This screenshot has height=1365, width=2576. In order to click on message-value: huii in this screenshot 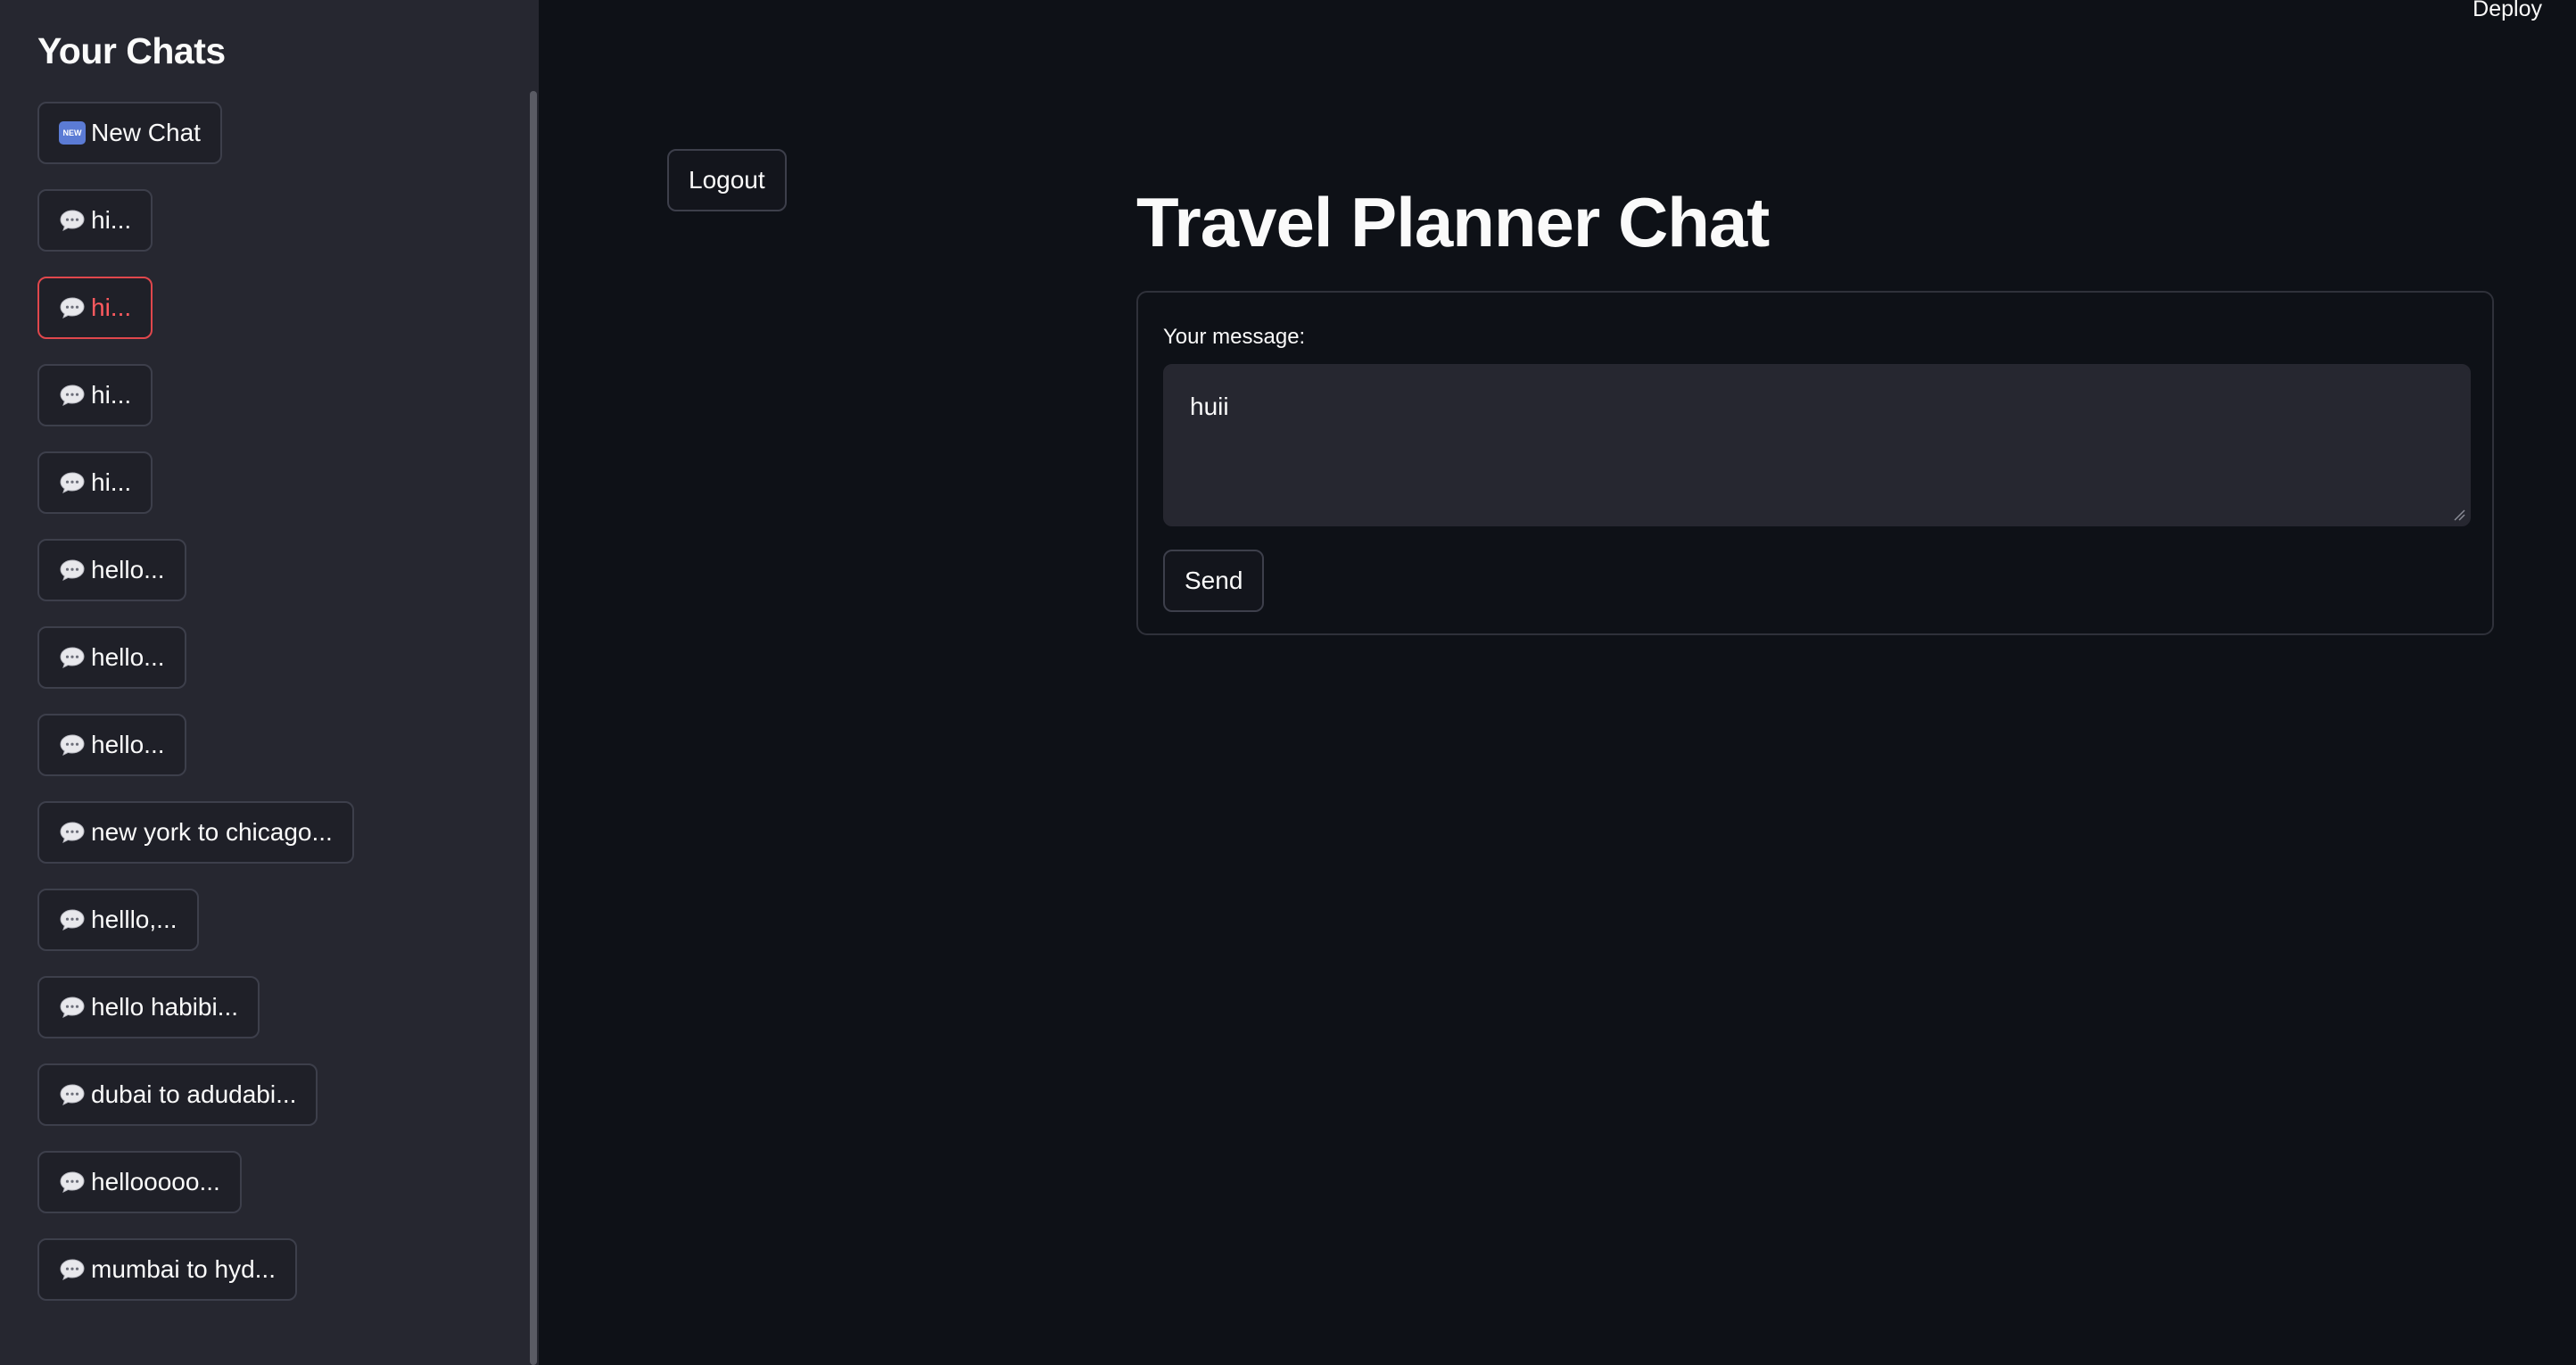, I will do `click(1209, 406)`.